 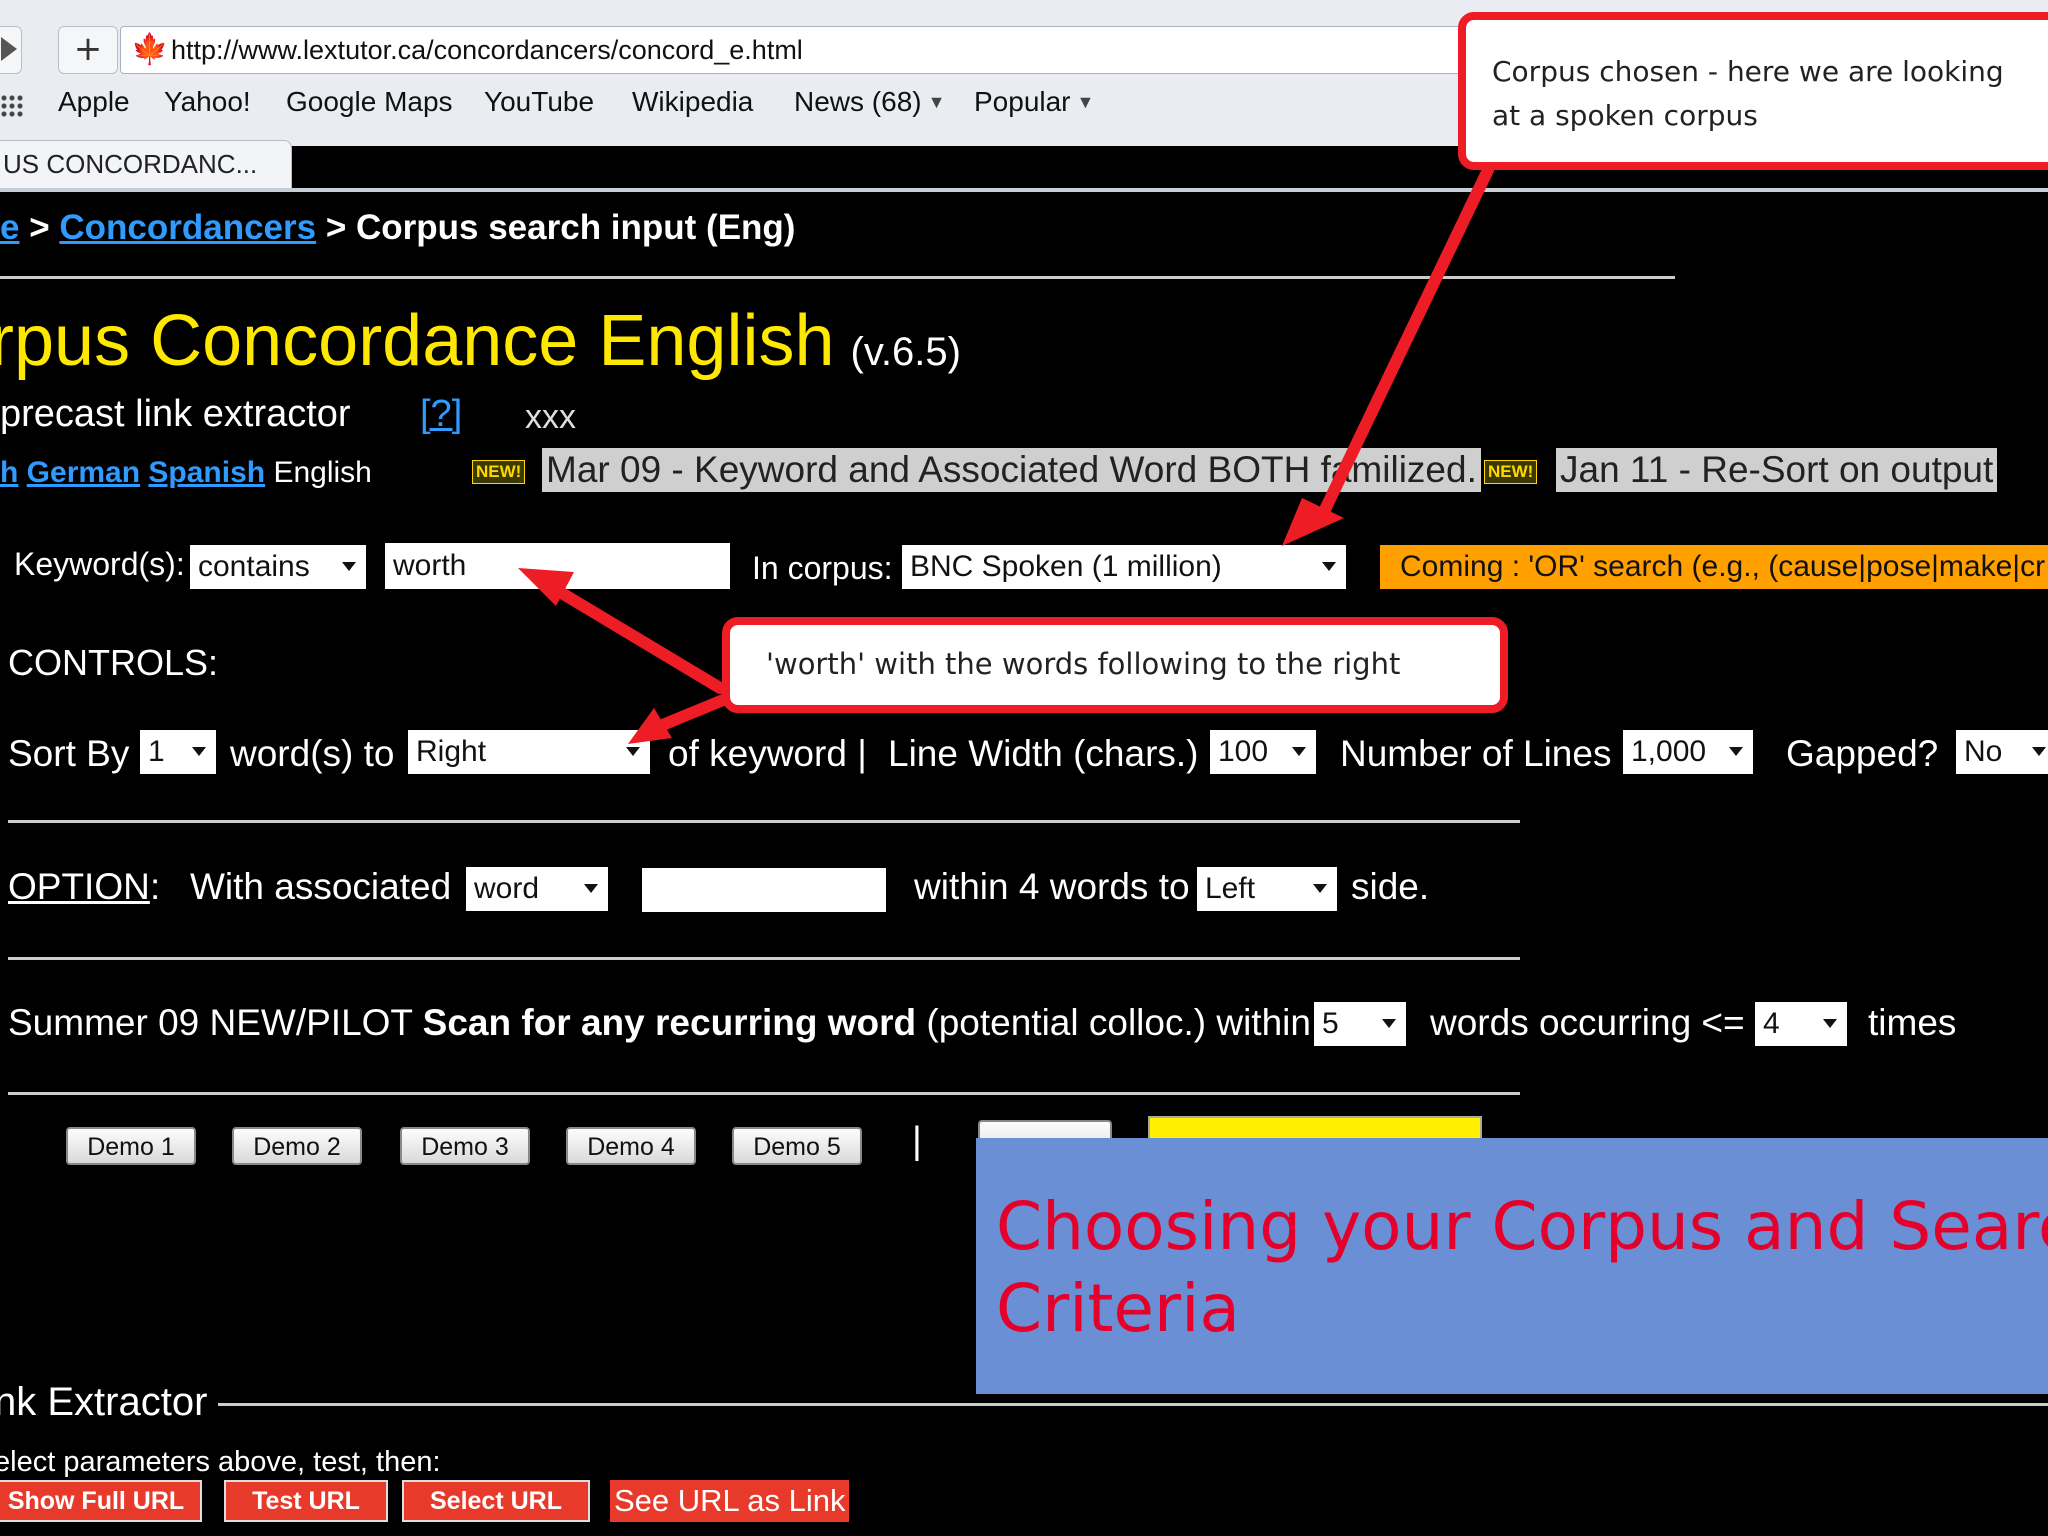 What do you see at coordinates (220, 1462) in the screenshot?
I see `link-extractor-instructions: elect parameters above, test, then:` at bounding box center [220, 1462].